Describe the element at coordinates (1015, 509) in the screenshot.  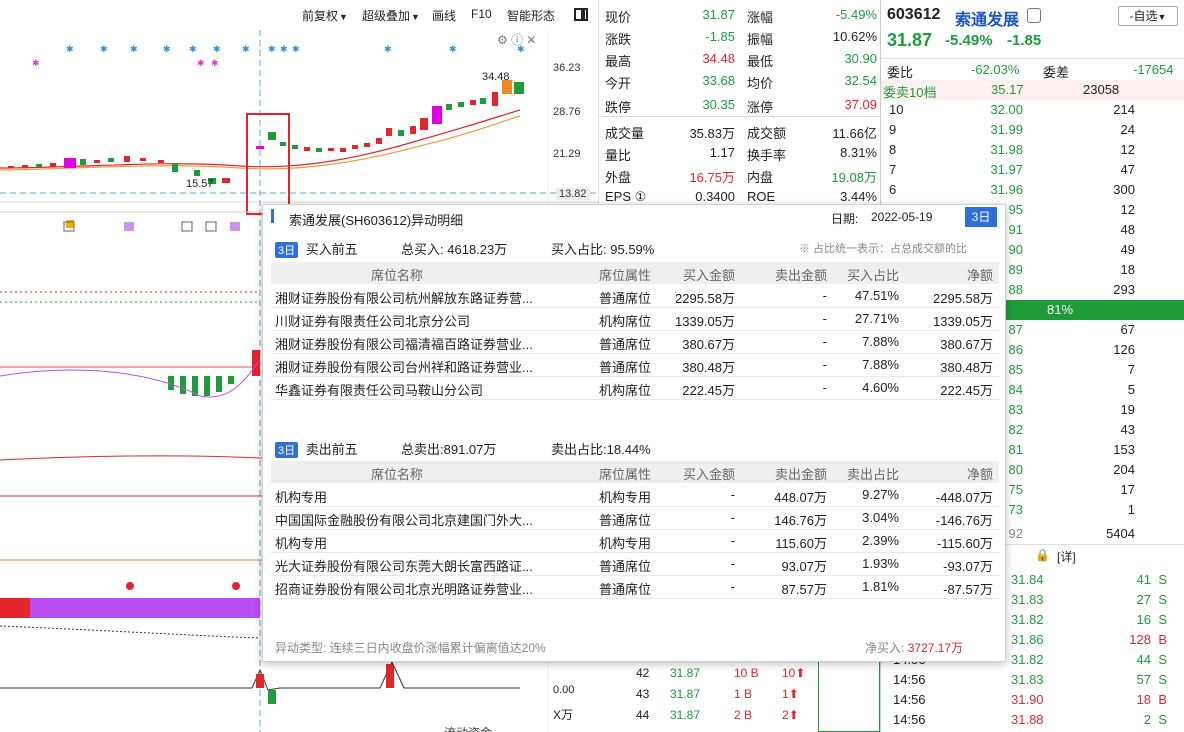
I see `order-price: 73` at that location.